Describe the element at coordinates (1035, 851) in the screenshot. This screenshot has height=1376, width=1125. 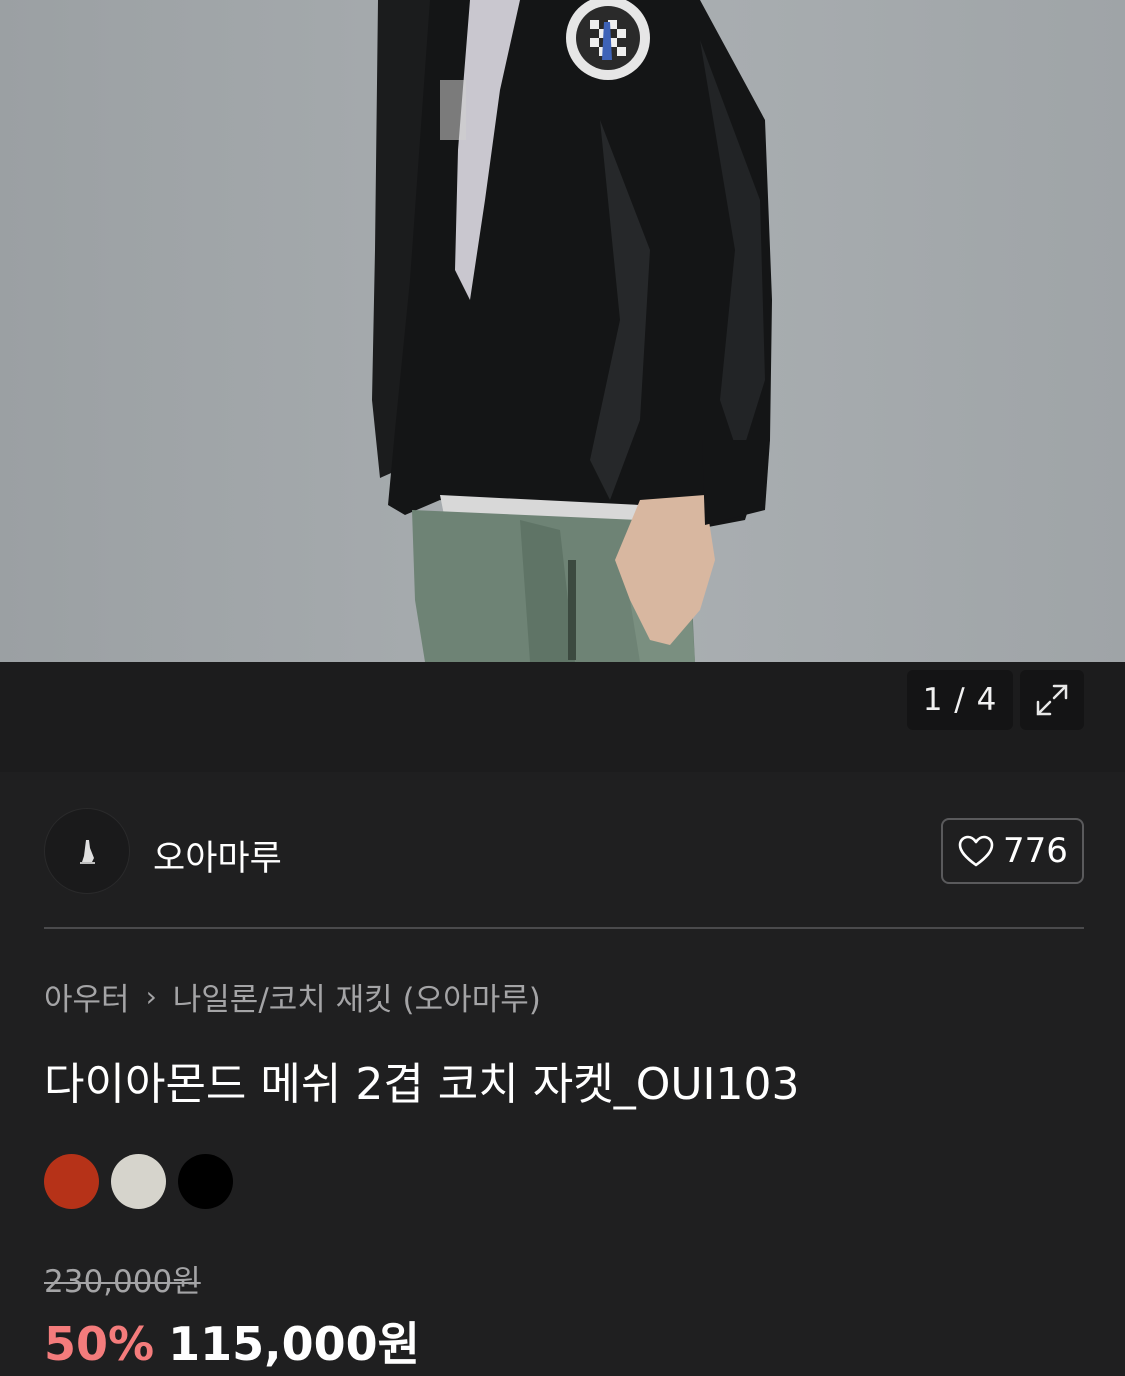
I see `like-count: 776` at that location.